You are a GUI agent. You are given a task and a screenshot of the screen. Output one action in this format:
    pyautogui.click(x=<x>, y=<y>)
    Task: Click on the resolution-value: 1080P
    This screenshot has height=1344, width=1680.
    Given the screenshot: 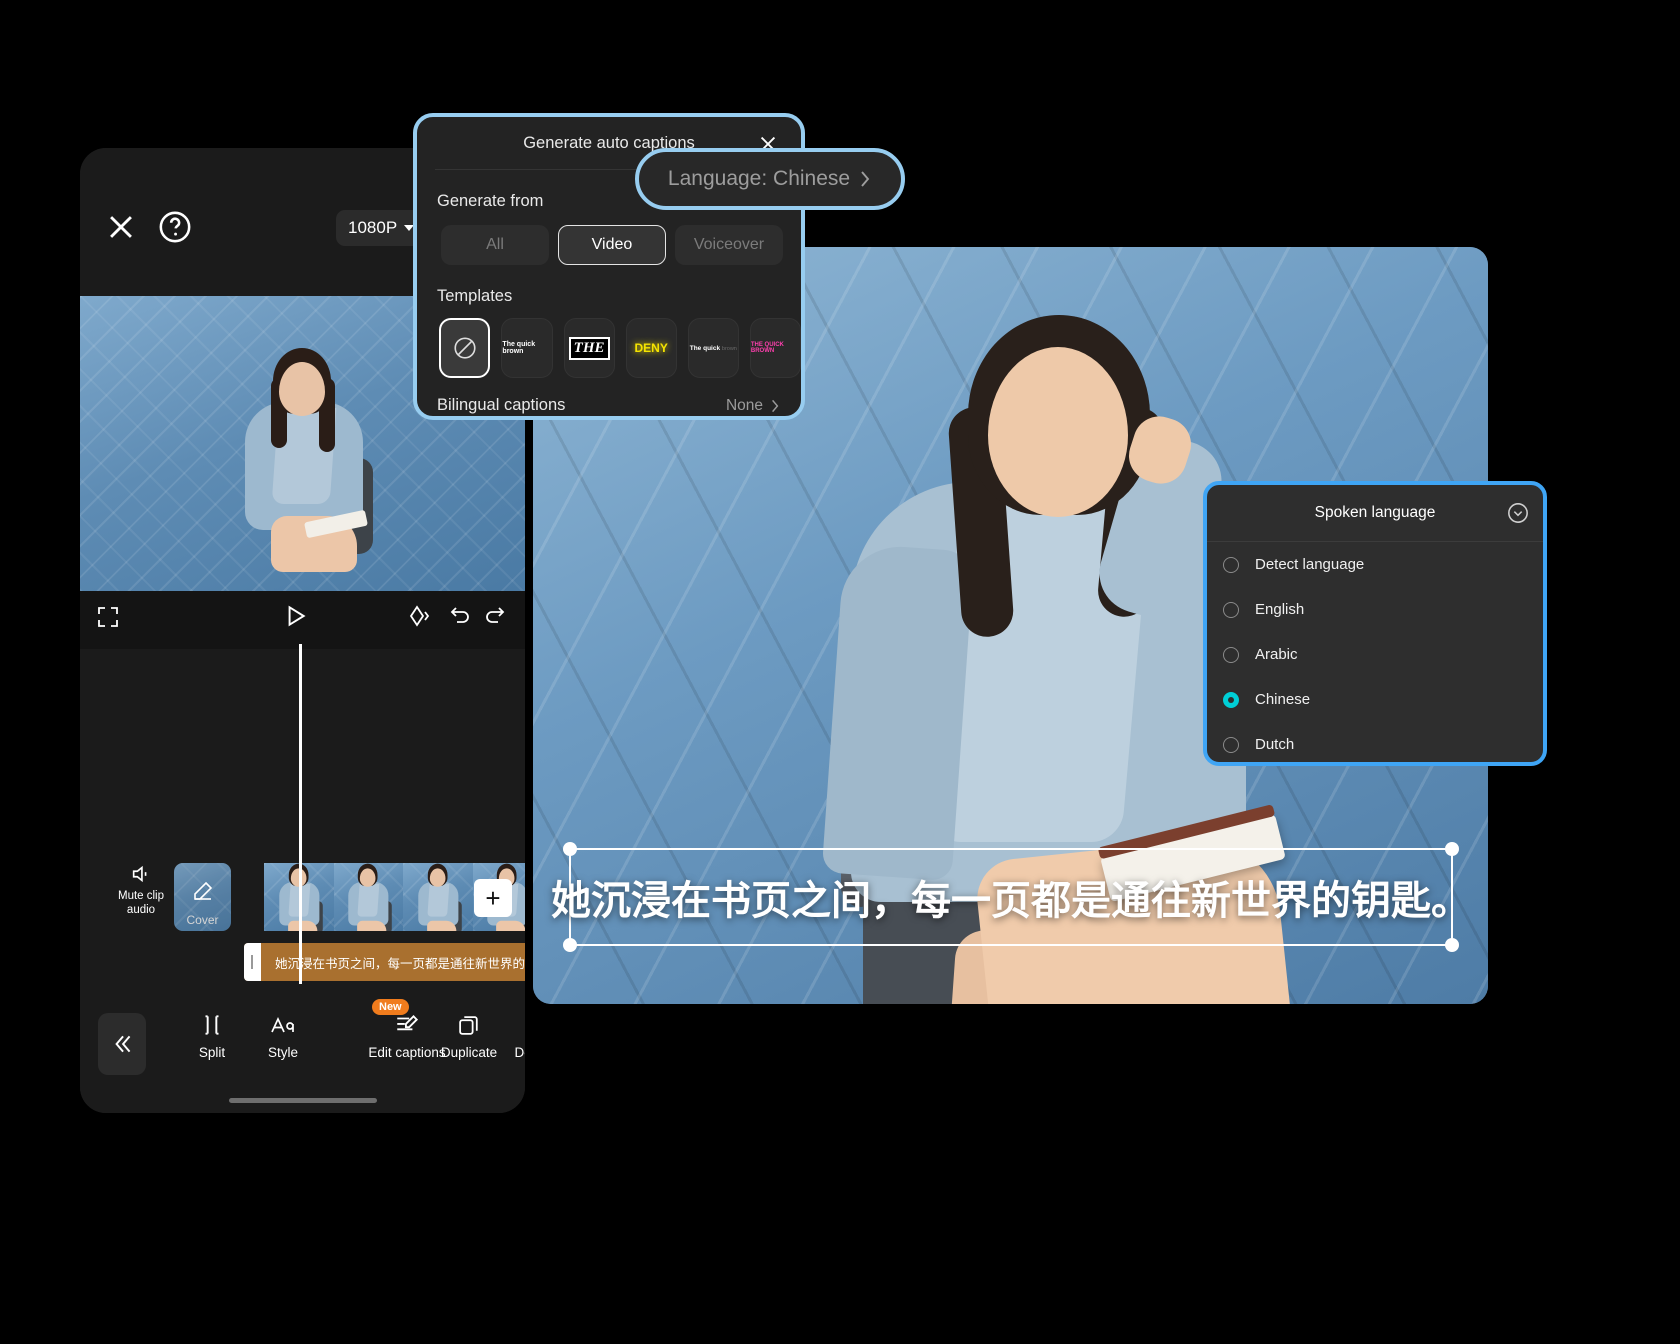 What is the action you would take?
    pyautogui.click(x=373, y=227)
    